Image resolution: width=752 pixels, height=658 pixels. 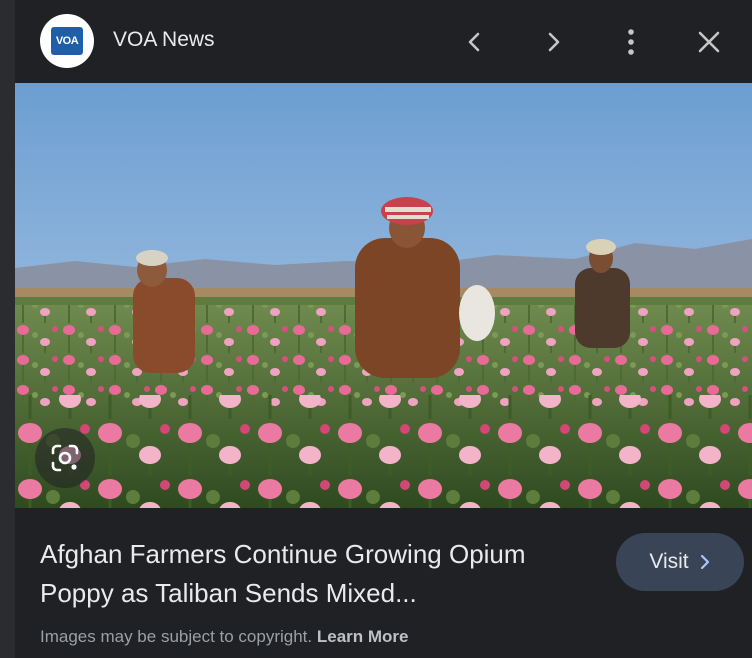 I want to click on source-name: VOA News, so click(x=164, y=40).